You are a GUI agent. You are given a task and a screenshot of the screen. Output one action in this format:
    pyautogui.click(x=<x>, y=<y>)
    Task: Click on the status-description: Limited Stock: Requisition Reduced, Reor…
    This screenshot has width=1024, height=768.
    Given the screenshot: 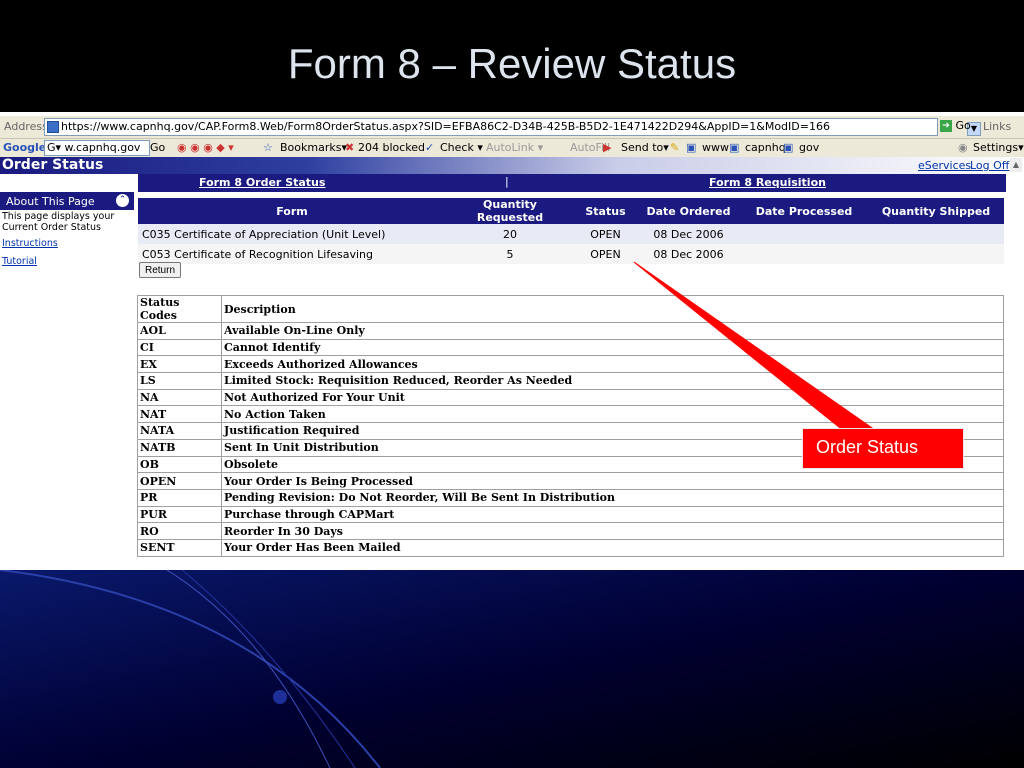 What is the action you would take?
    pyautogui.click(x=612, y=381)
    